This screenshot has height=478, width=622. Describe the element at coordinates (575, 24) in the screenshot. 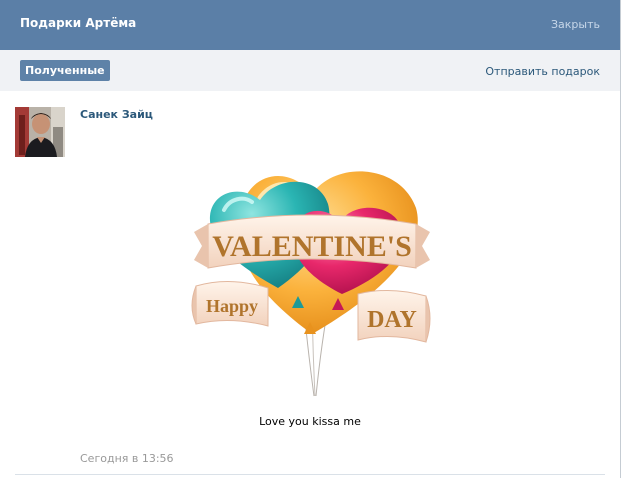

I see `close-button: Закрыть` at that location.